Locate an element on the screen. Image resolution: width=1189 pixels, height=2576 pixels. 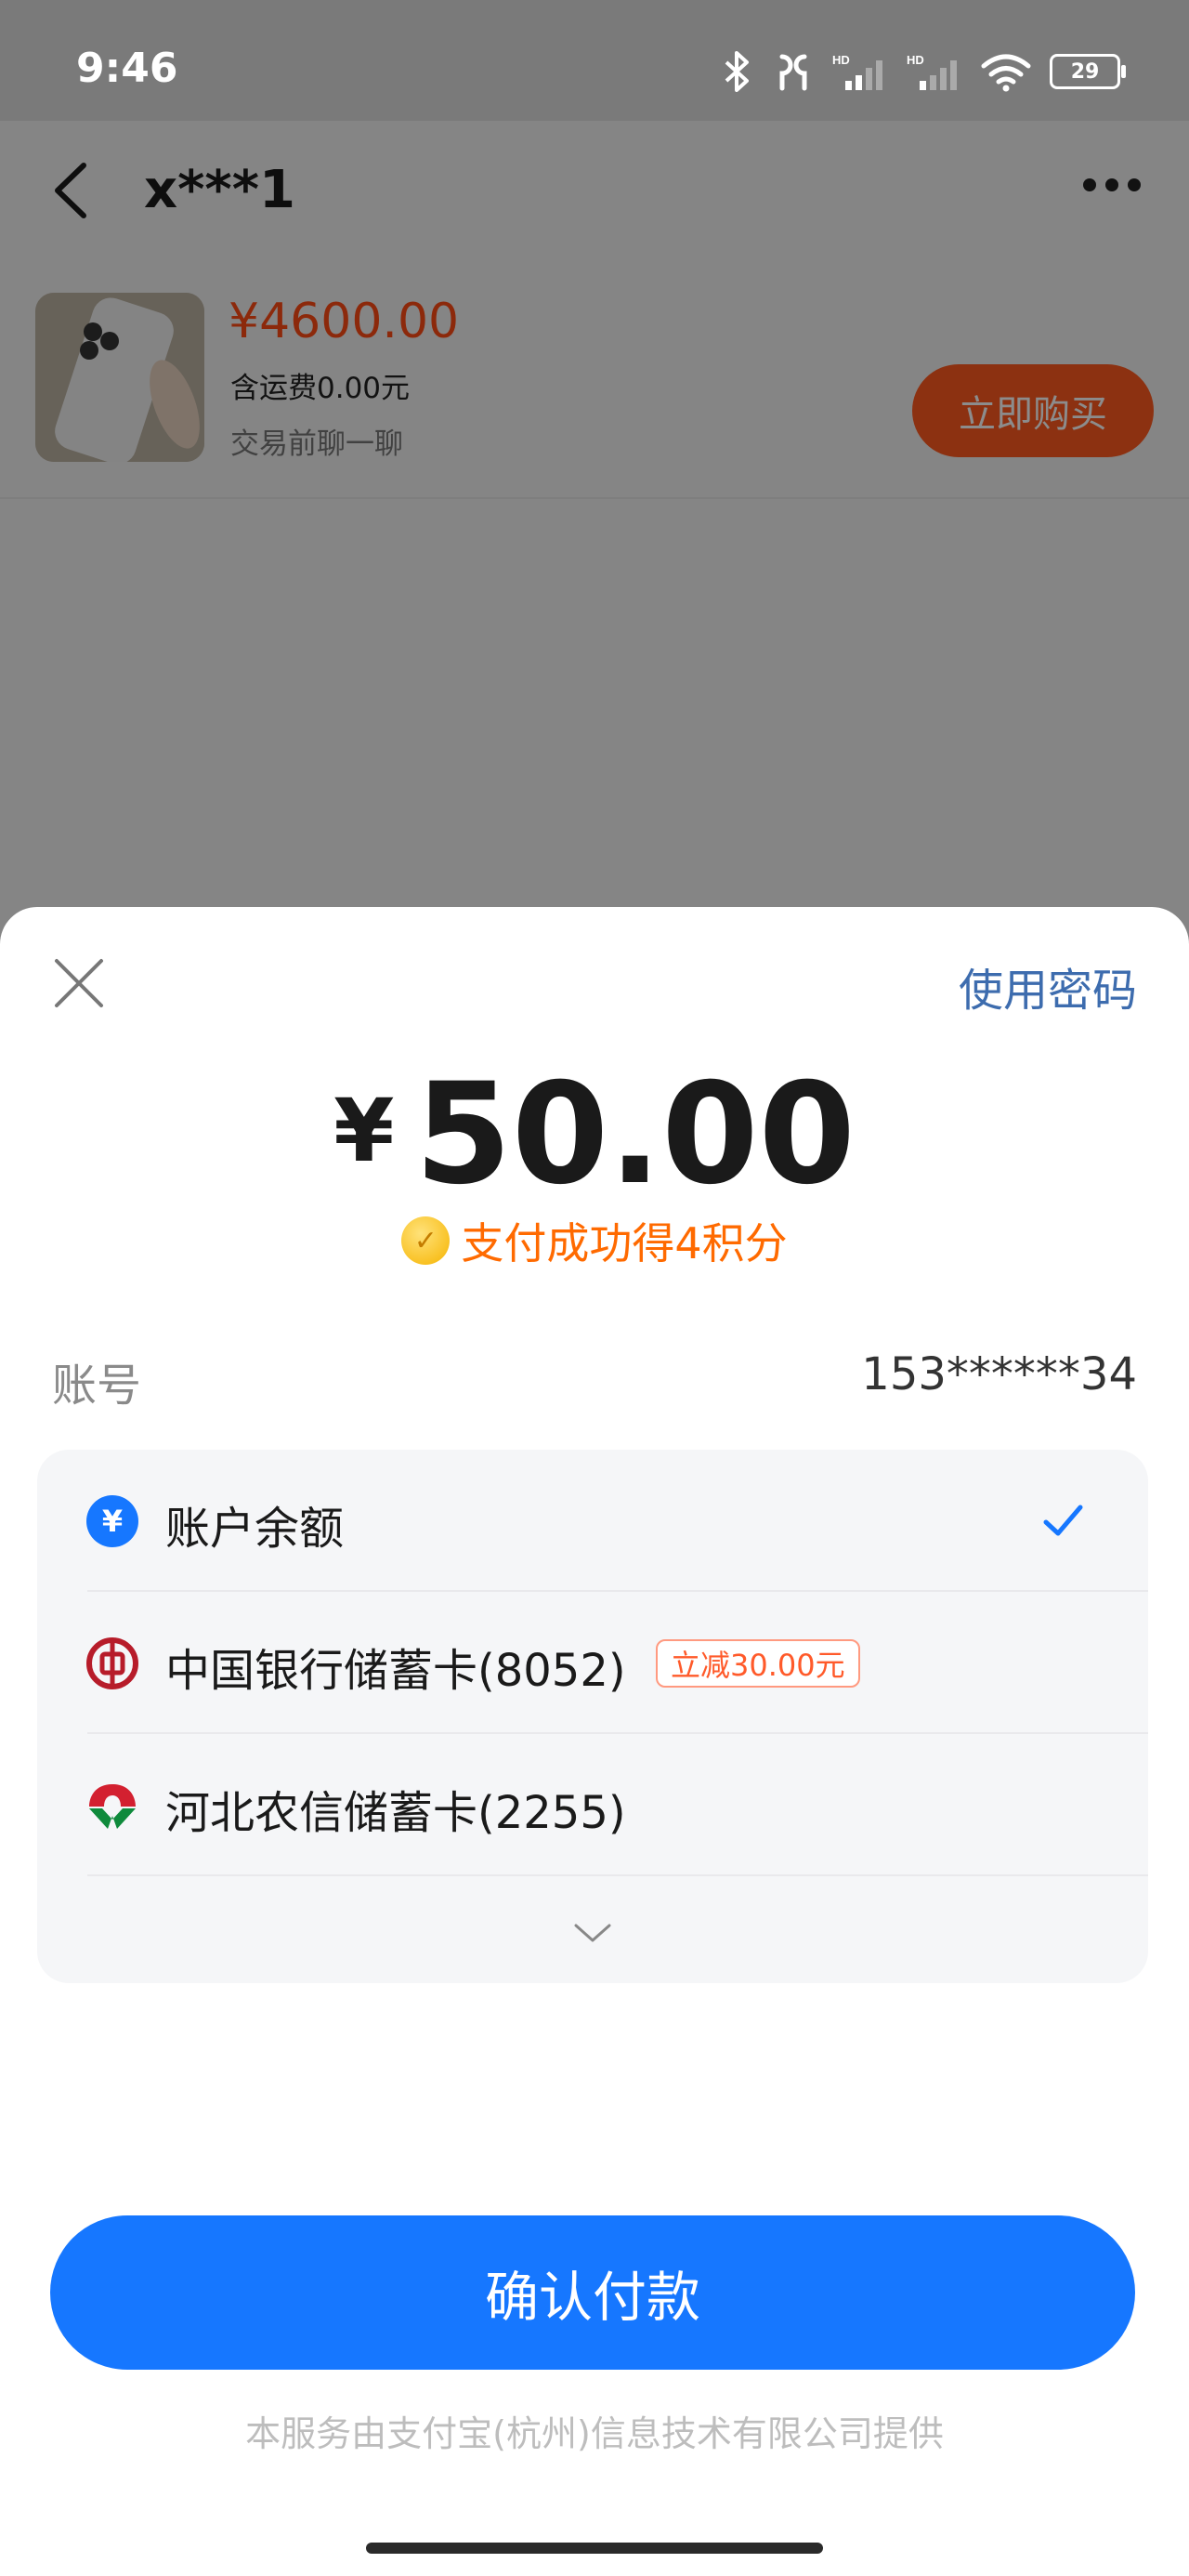
account-value: 153******34 is located at coordinates (999, 1374).